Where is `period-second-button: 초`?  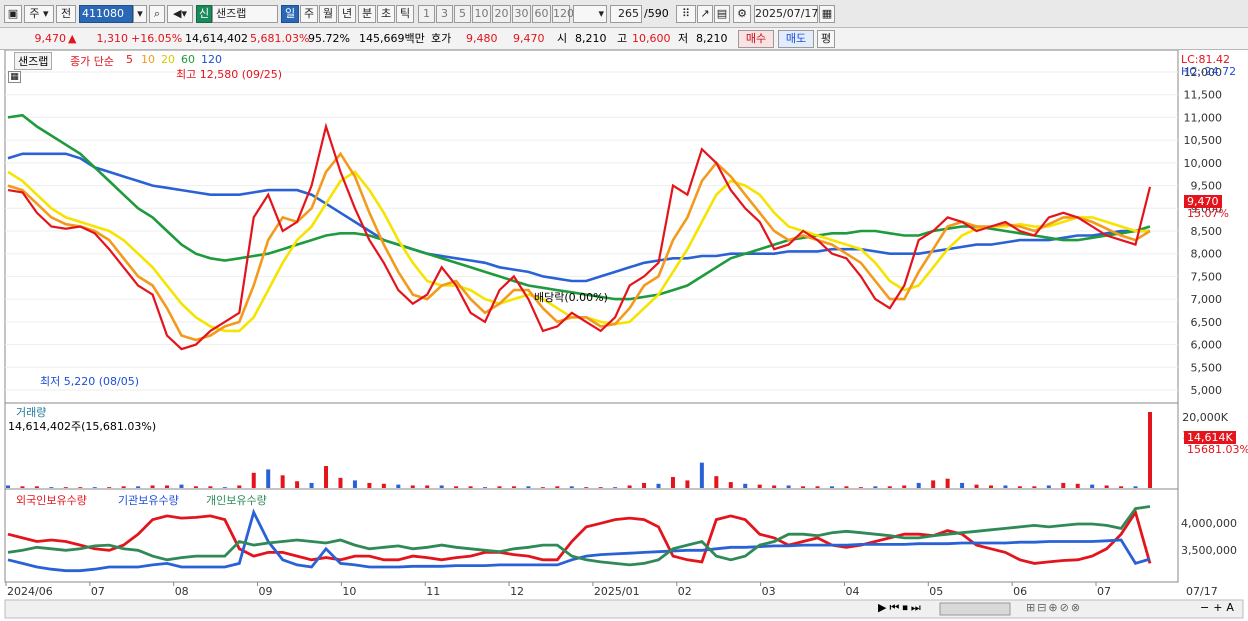
period-second-button: 초 is located at coordinates (386, 14).